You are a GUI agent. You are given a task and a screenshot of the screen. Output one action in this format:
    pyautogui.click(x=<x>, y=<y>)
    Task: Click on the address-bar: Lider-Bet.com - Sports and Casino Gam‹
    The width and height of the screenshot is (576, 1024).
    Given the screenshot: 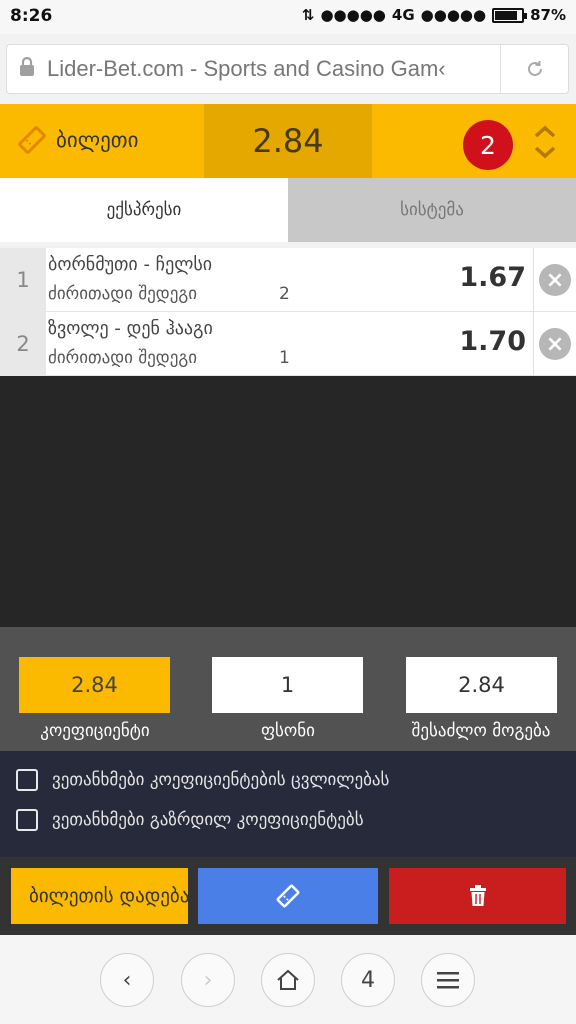 What is the action you would take?
    pyautogui.click(x=253, y=69)
    